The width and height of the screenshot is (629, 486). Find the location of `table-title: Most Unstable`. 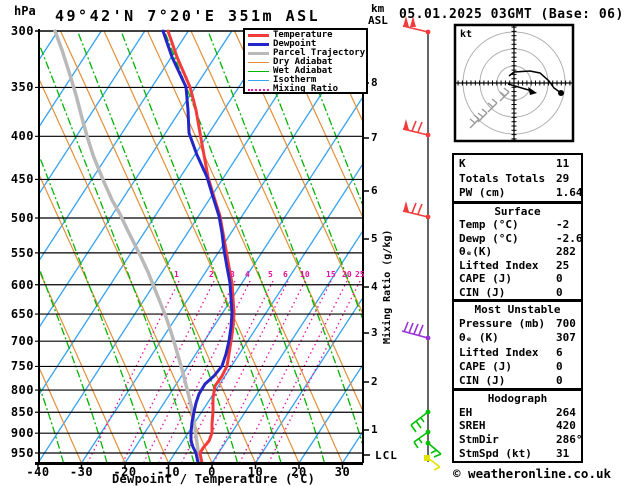

table-title: Most Unstable is located at coordinates (517, 310).